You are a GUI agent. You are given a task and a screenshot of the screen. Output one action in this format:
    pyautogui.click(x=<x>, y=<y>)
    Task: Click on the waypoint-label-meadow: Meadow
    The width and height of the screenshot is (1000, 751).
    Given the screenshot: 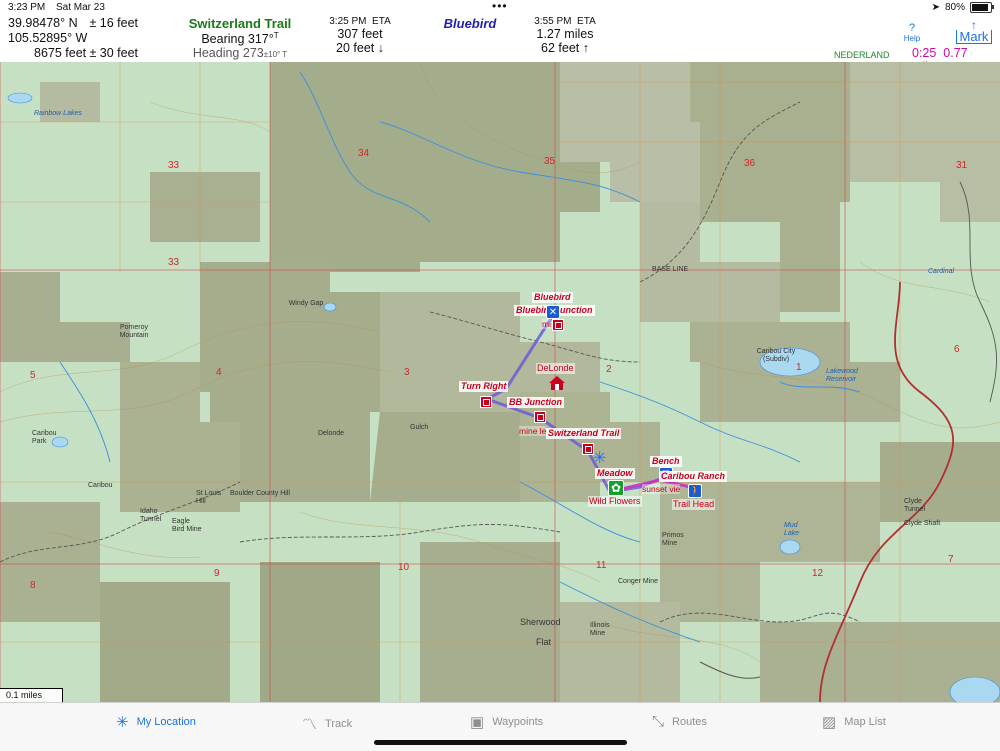 What is the action you would take?
    pyautogui.click(x=615, y=473)
    